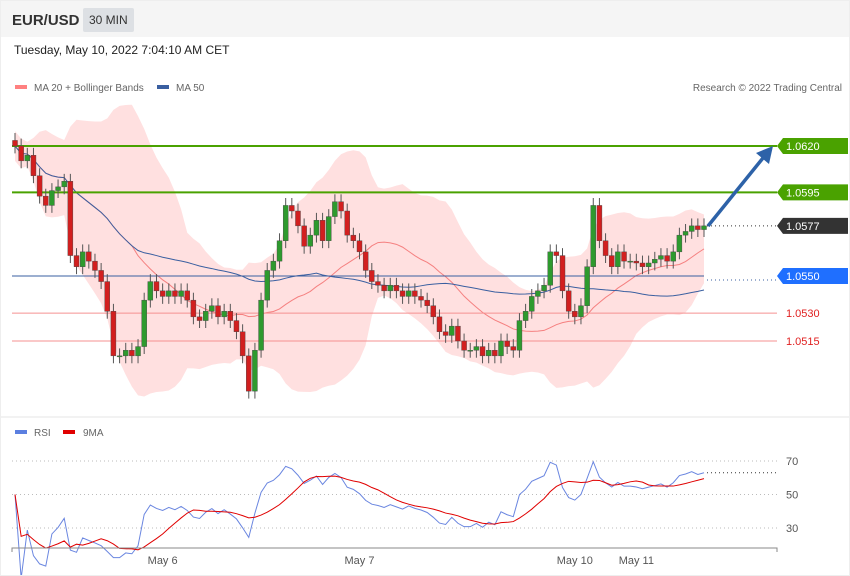 This screenshot has height=576, width=850. Describe the element at coordinates (21, 87) in the screenshot. I see `ma20-legend-swatch` at that location.